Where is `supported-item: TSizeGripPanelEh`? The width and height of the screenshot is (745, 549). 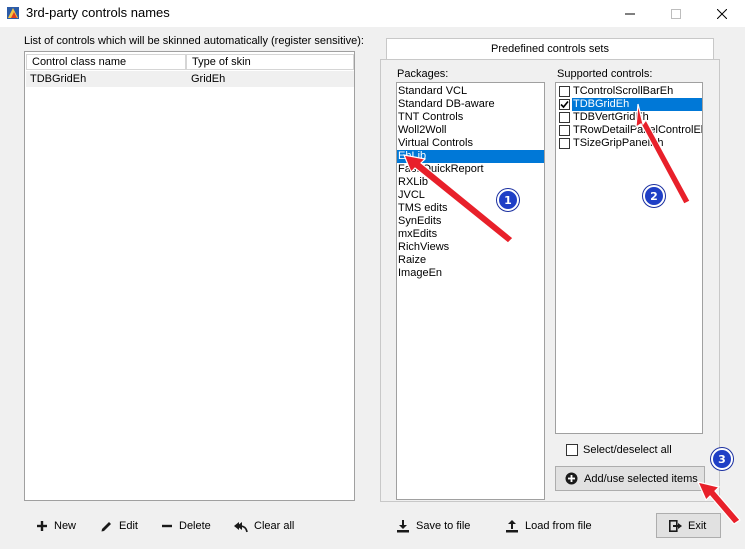
supported-item: TSizeGripPanelEh is located at coordinates (629, 143).